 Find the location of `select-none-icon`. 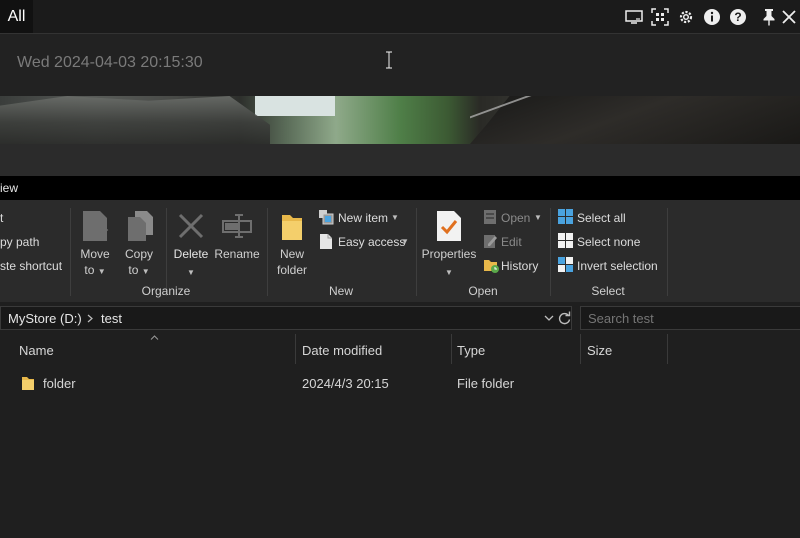

select-none-icon is located at coordinates (565, 240).